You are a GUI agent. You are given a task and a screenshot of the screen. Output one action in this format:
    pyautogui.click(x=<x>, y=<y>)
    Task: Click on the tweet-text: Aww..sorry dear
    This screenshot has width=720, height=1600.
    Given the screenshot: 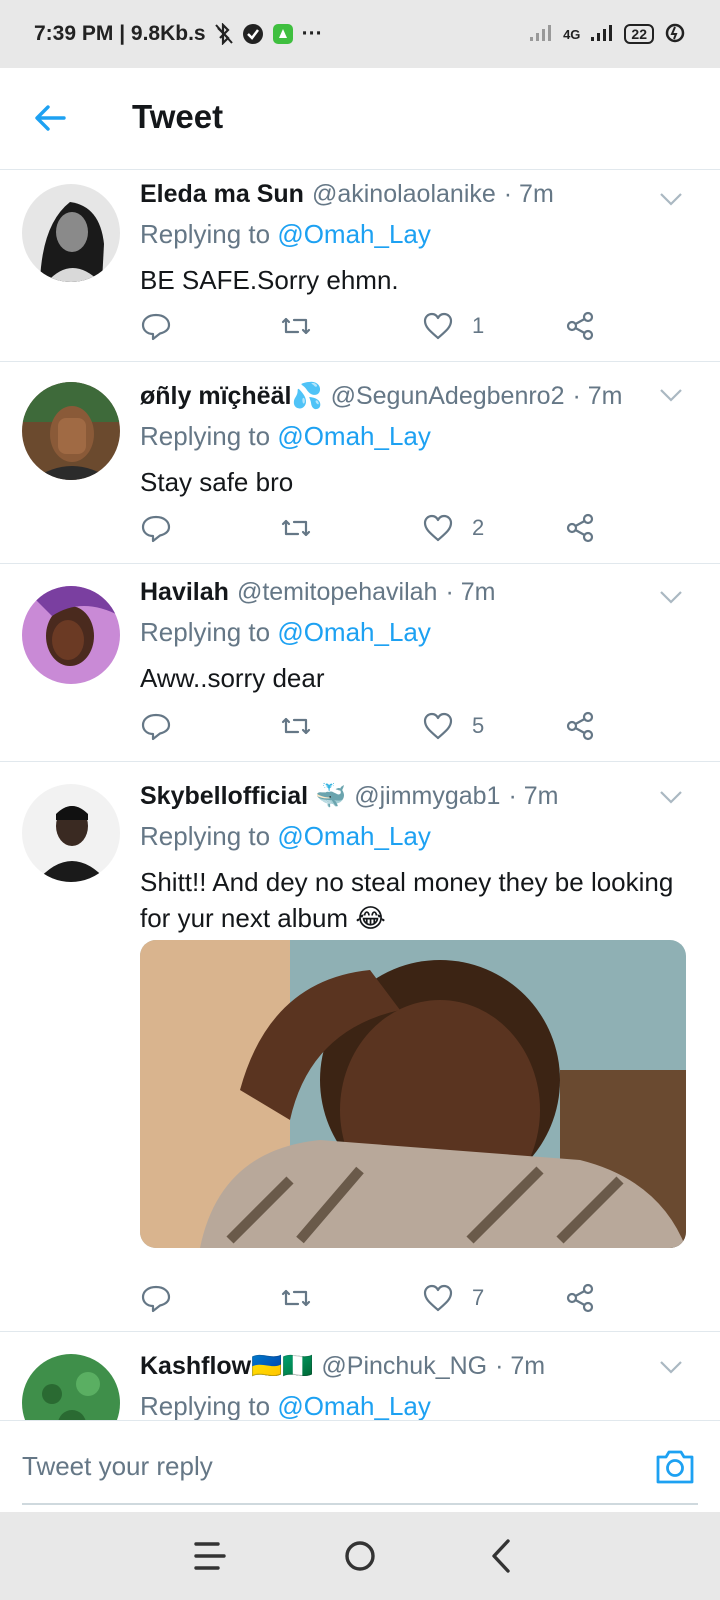 What is the action you would take?
    pyautogui.click(x=232, y=678)
    